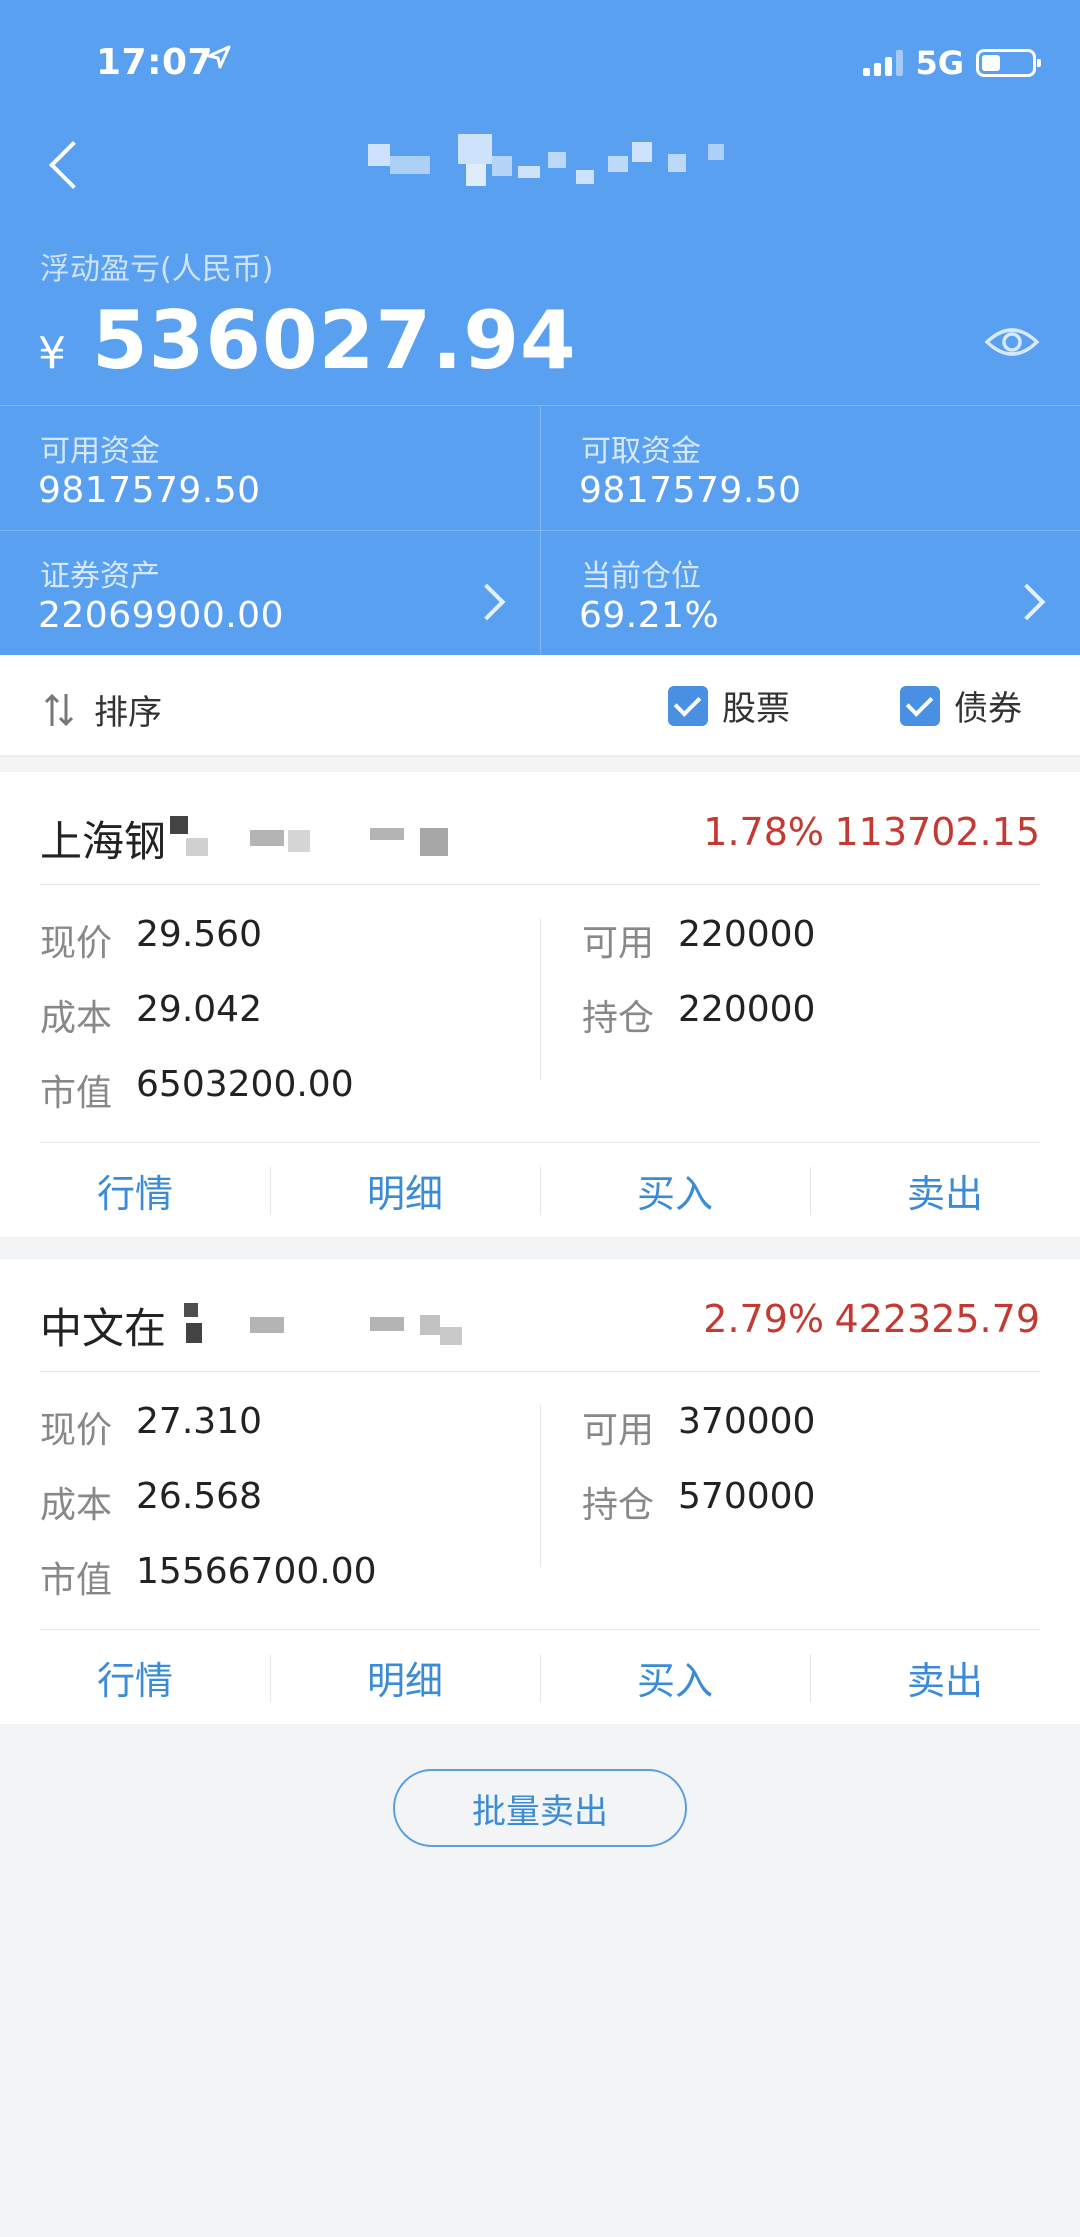 This screenshot has width=1080, height=2237. I want to click on filter-bar: 排序 股票 债券, so click(540, 706).